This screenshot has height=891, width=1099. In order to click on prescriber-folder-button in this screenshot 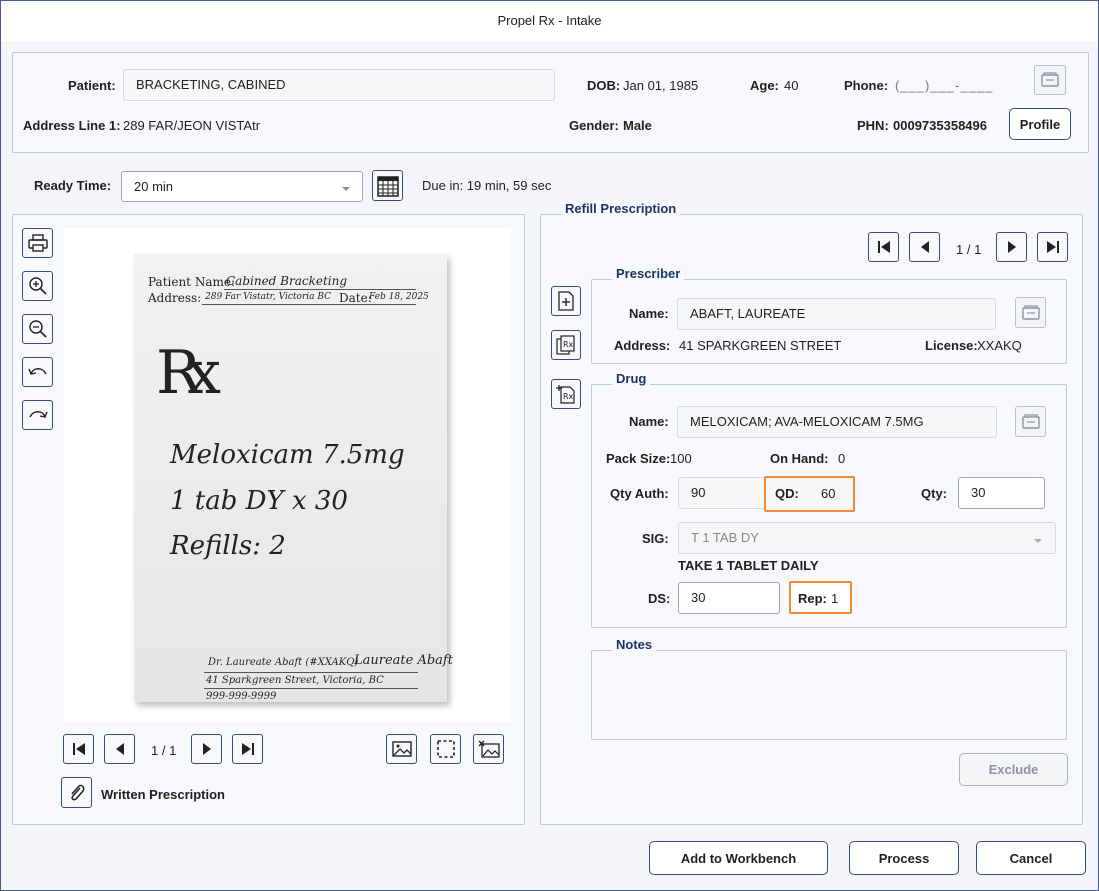, I will do `click(1030, 312)`.